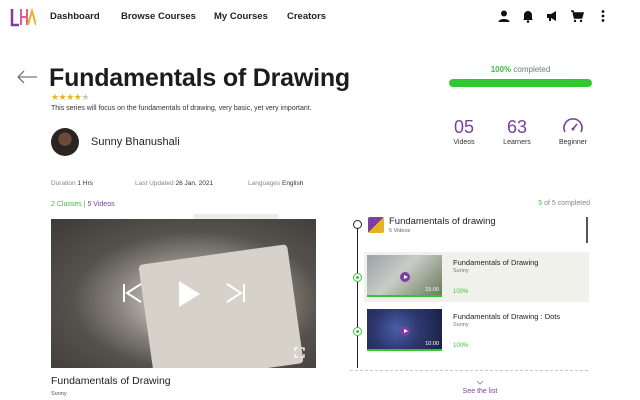  What do you see at coordinates (158, 16) in the screenshot?
I see `nav-browse-courses: Browse Courses` at bounding box center [158, 16].